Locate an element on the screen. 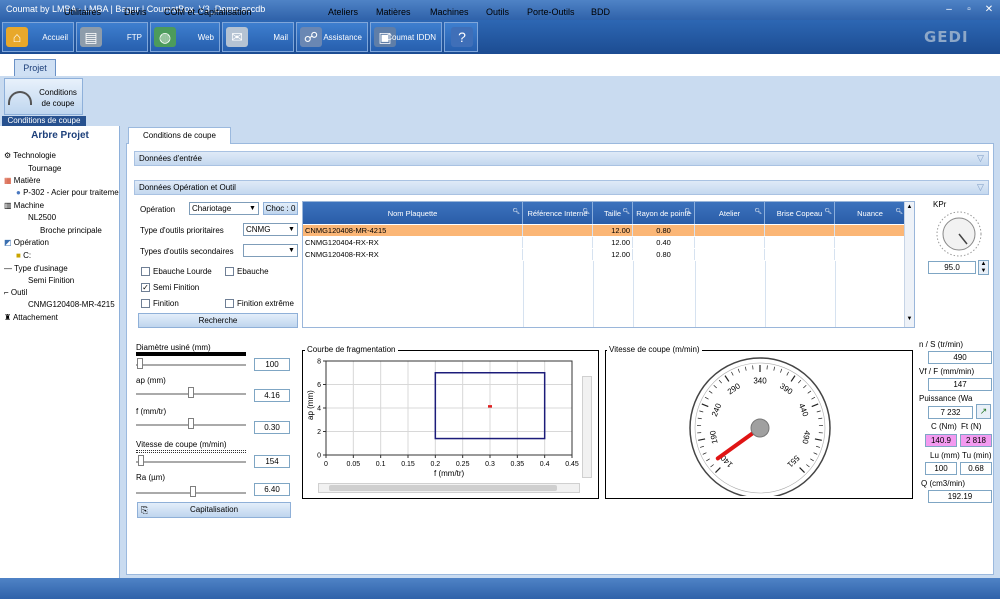 This screenshot has height=599, width=1000. col-brise-copeau: Brise Copeau 🔍︎ is located at coordinates (800, 213).